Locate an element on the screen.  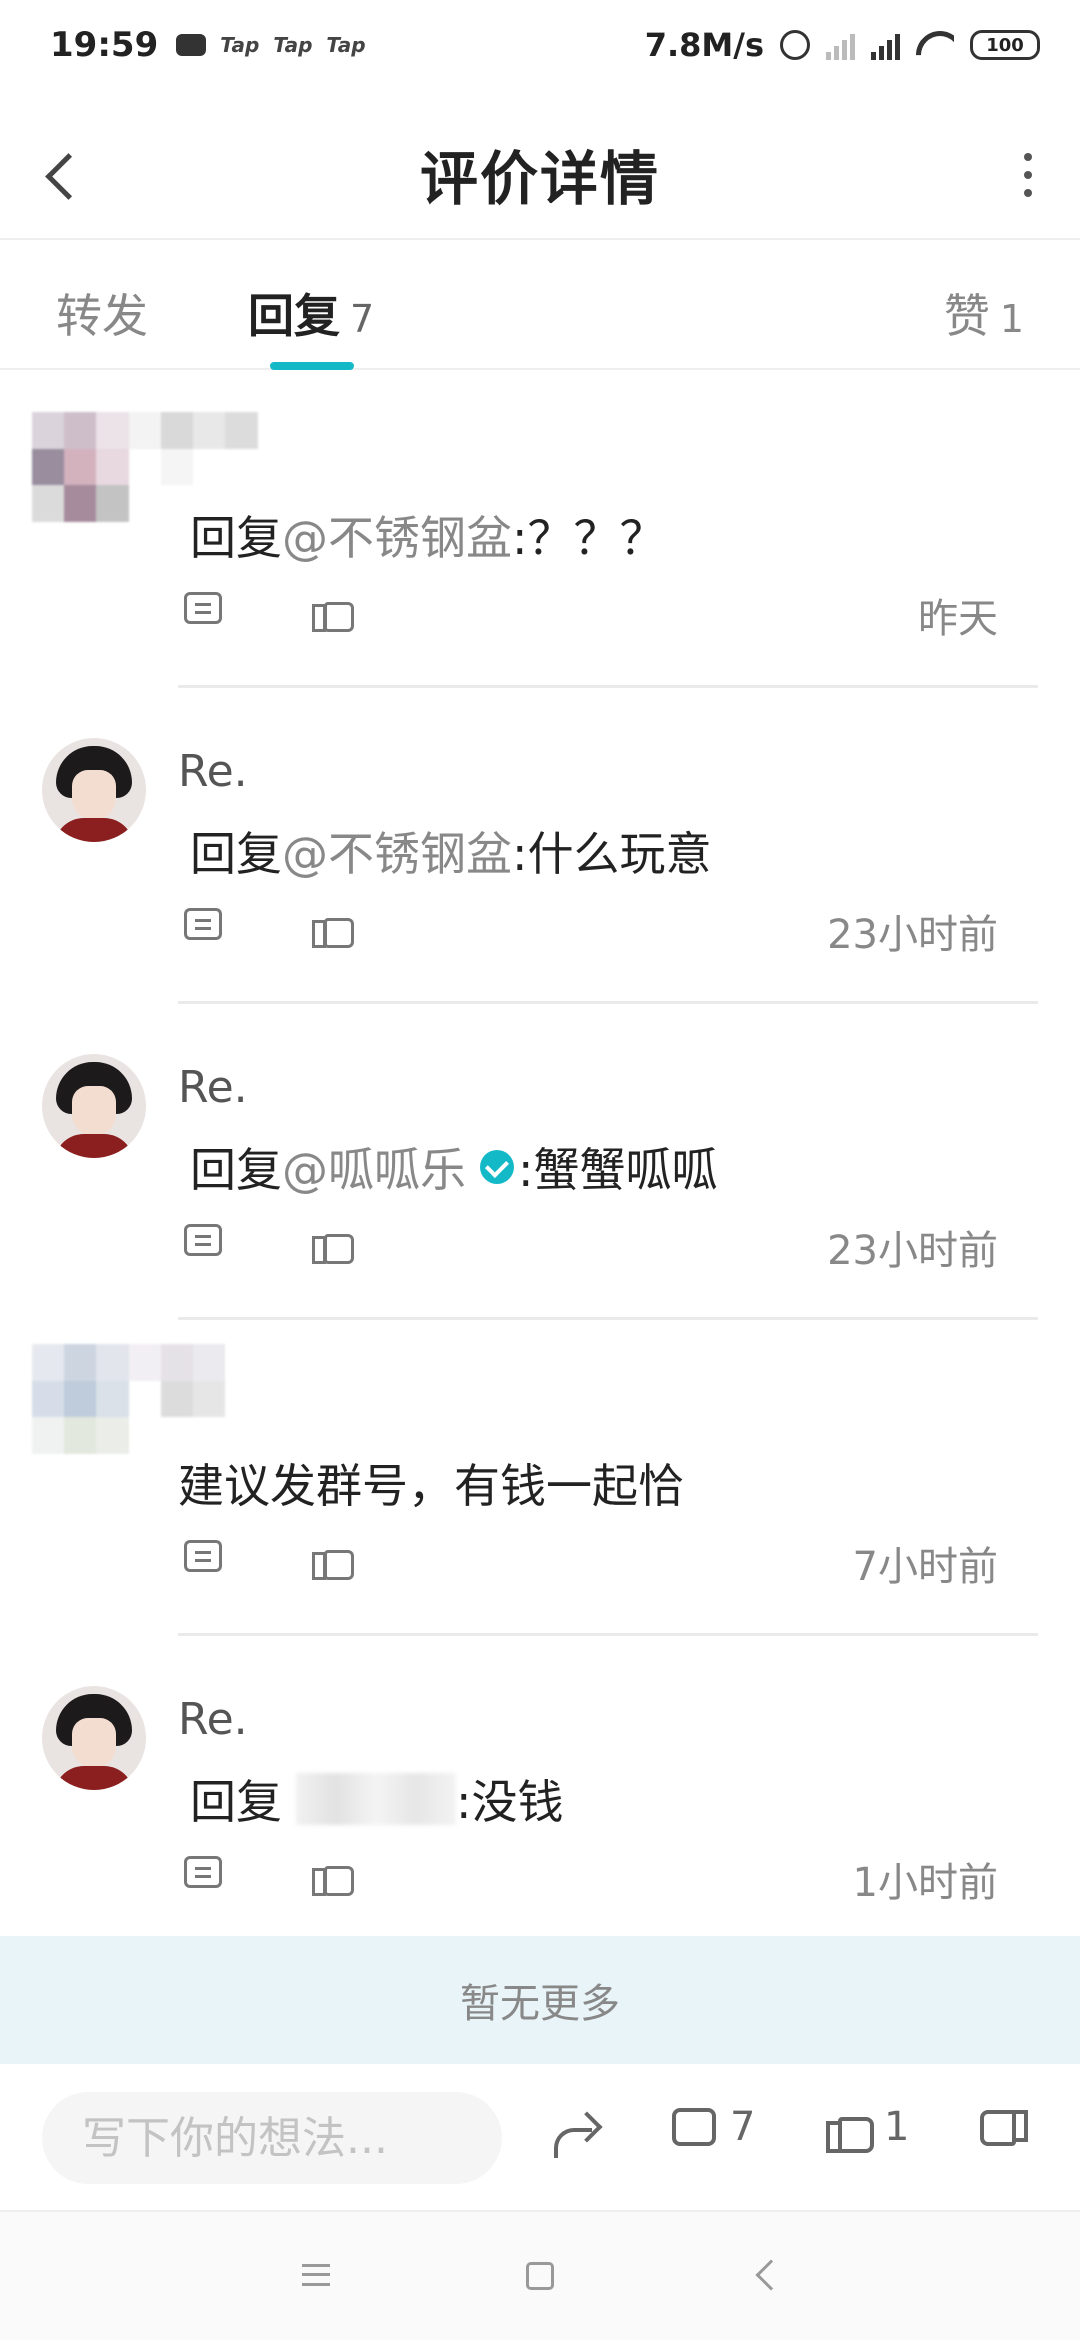
comment-item: 建议发群号，有钱一起恰 7小时前 is located at coordinates (540, 1478).